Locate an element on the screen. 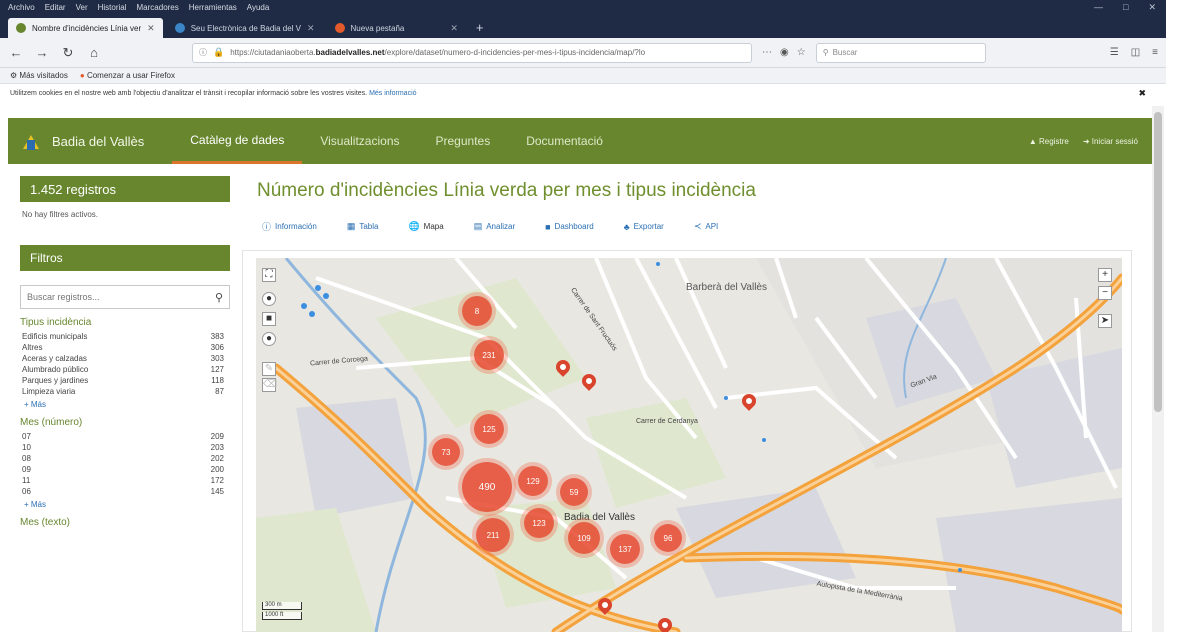 The height and width of the screenshot is (632, 1181). window-edge is located at coordinates (1173, 316).